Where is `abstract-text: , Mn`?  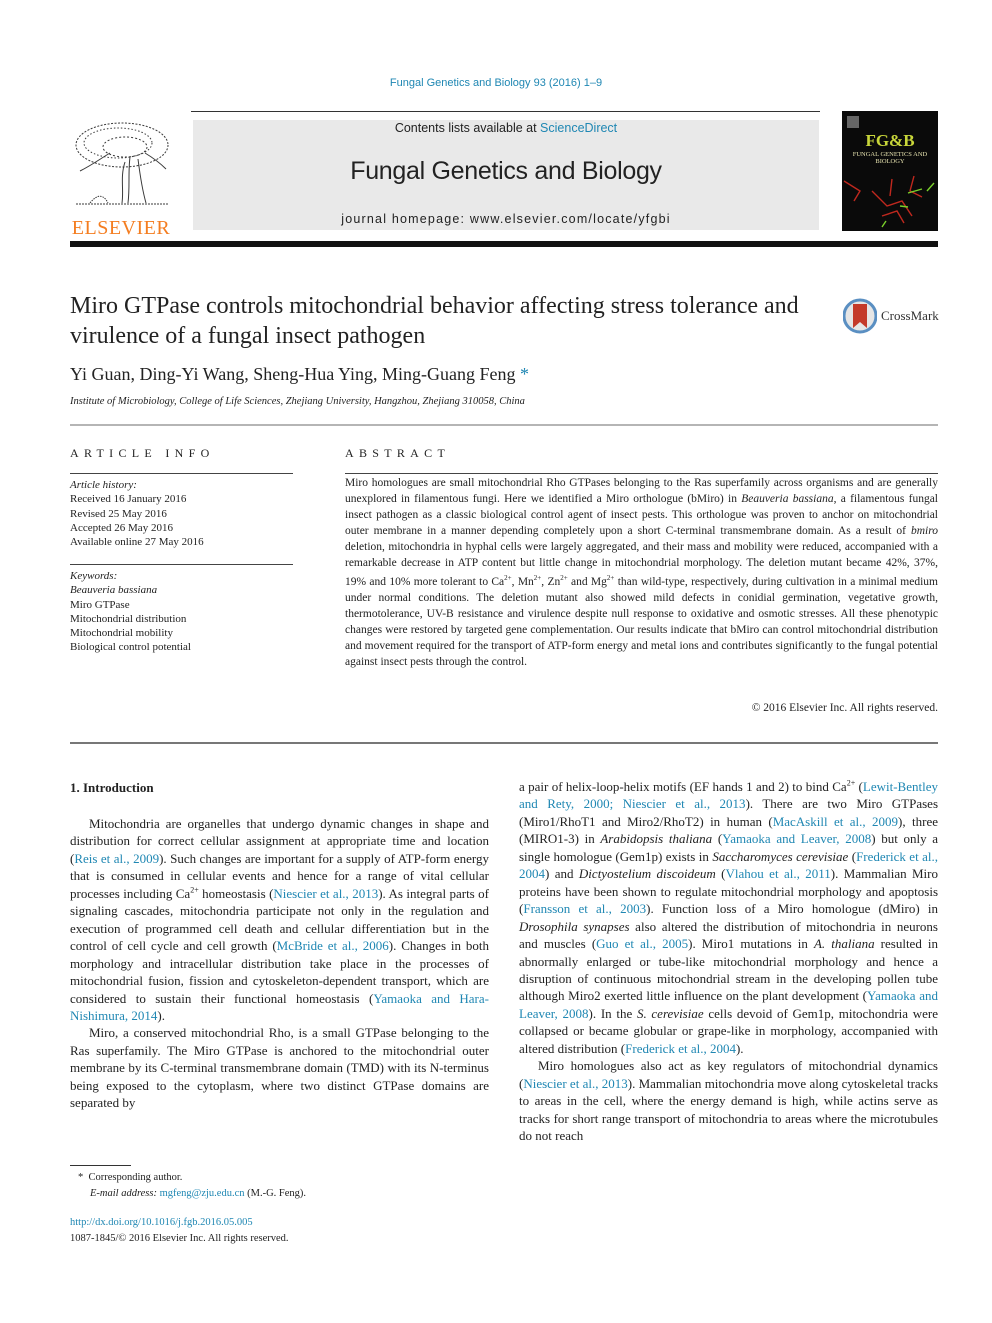 abstract-text: , Mn is located at coordinates (522, 582).